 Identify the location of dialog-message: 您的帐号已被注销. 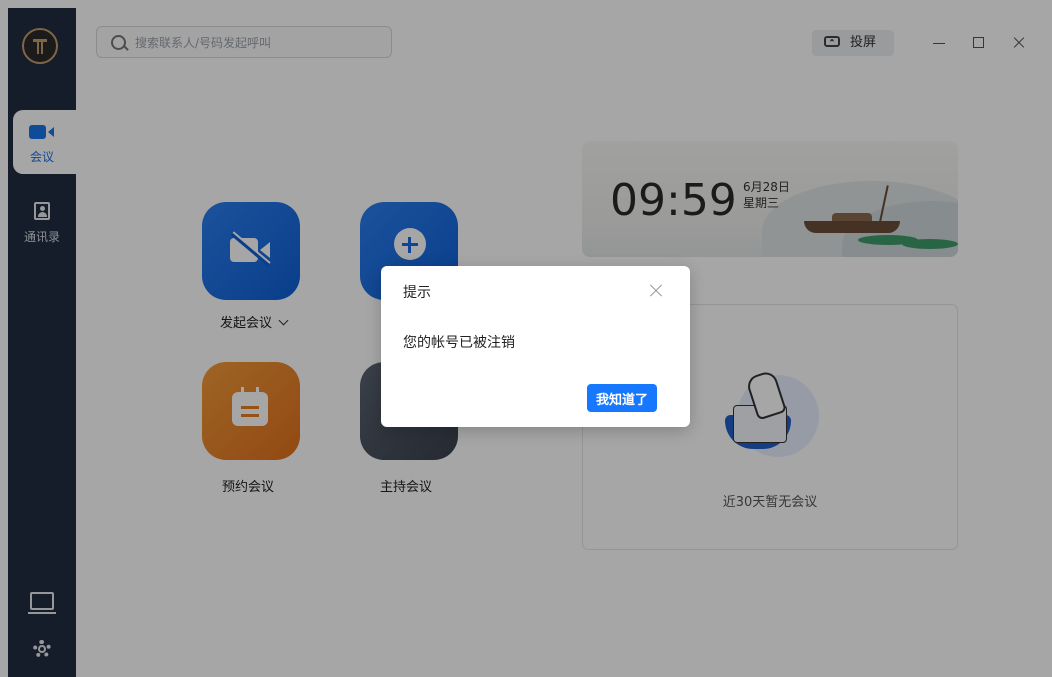
(459, 343).